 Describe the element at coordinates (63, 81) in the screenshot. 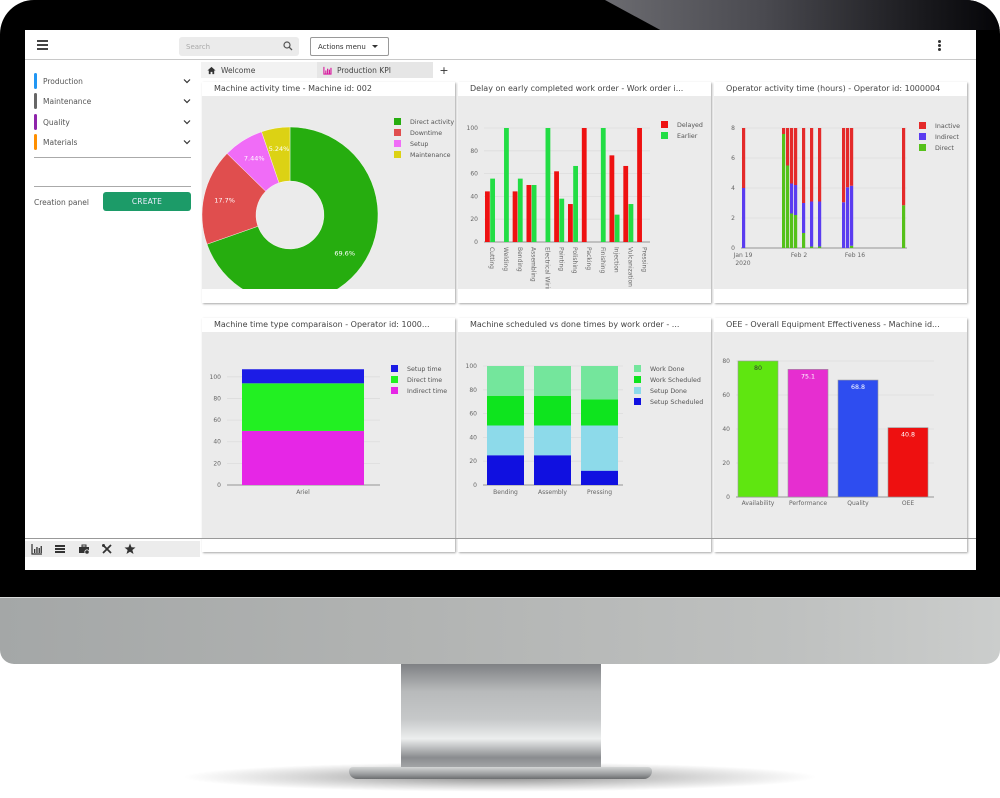

I see `sidebar-item-label: Production` at that location.